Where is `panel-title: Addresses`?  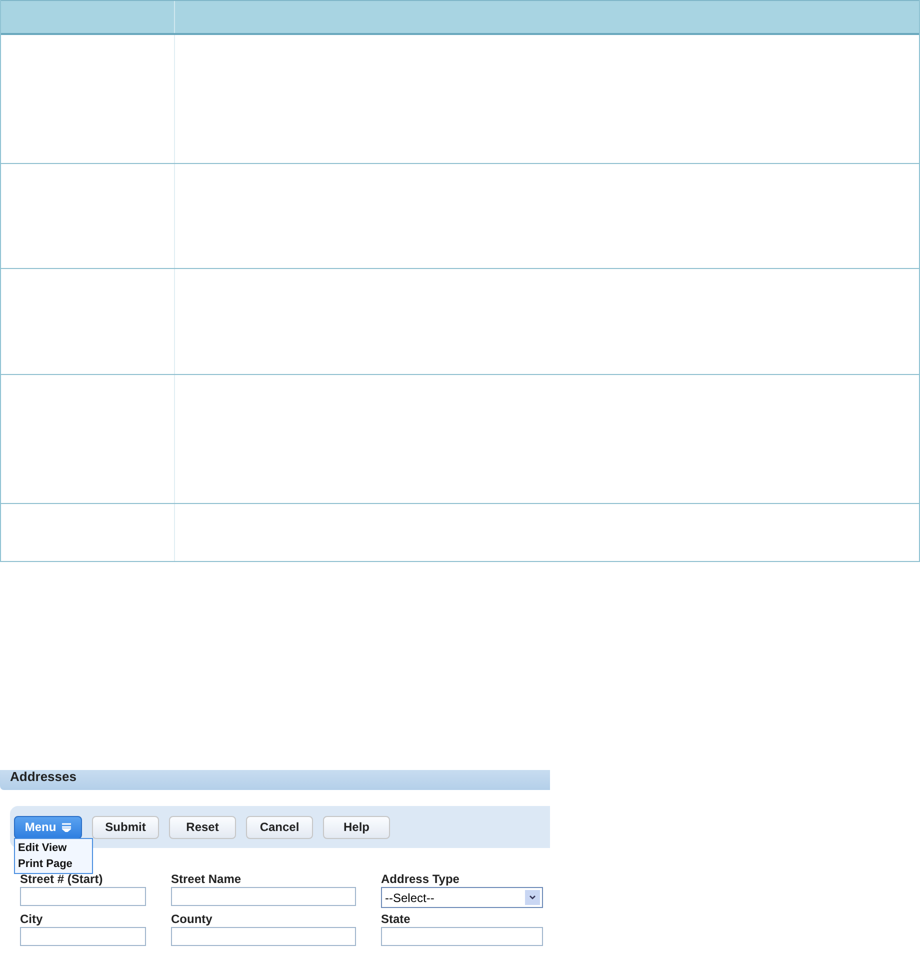
panel-title: Addresses is located at coordinates (275, 780).